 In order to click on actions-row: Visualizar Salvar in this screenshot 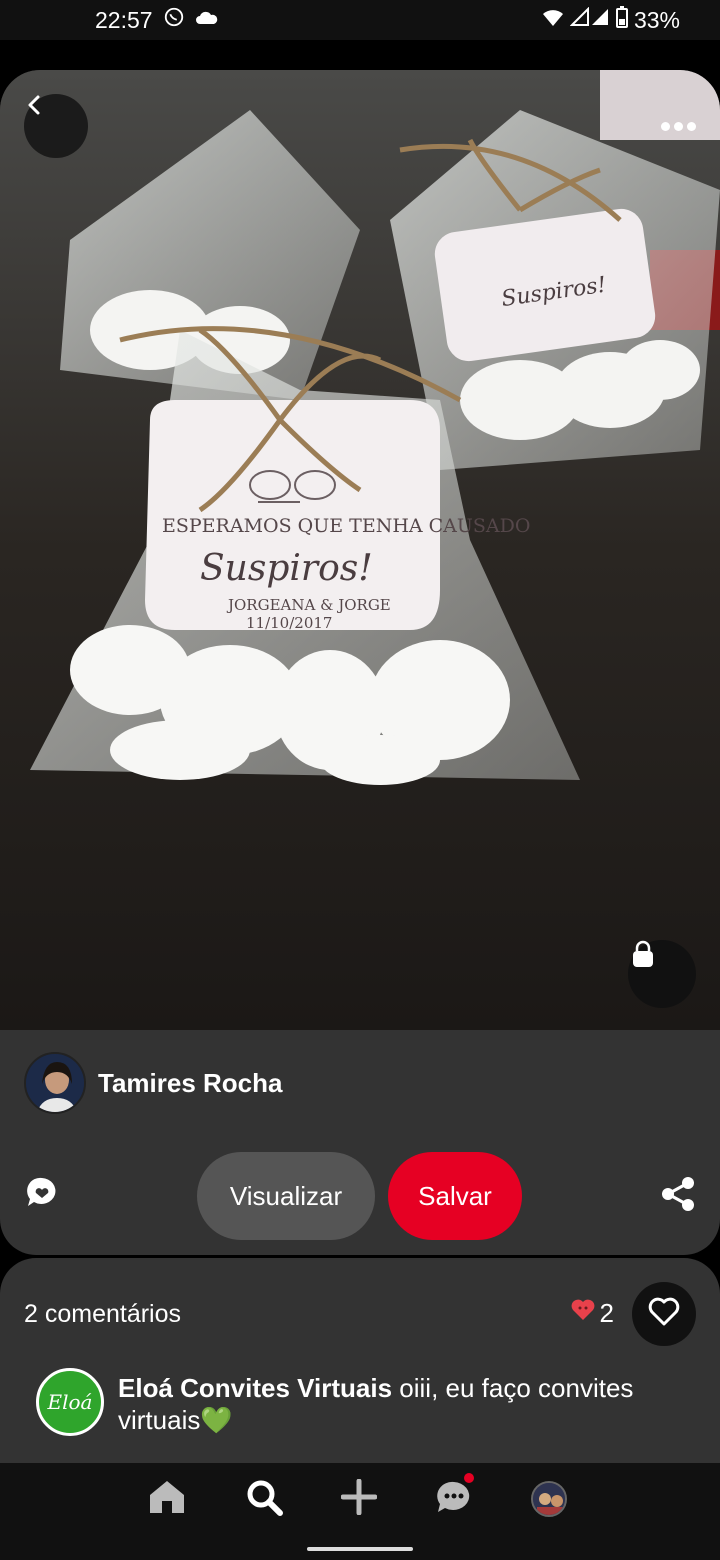, I will do `click(360, 1197)`.